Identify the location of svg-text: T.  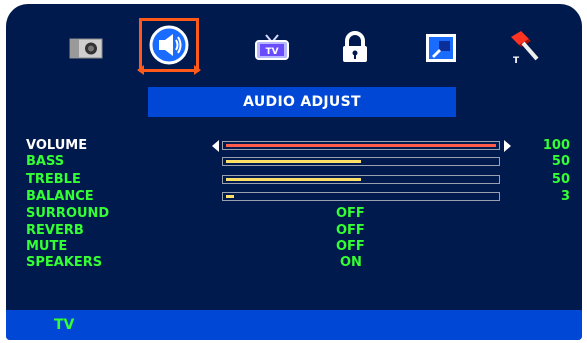
(516, 61).